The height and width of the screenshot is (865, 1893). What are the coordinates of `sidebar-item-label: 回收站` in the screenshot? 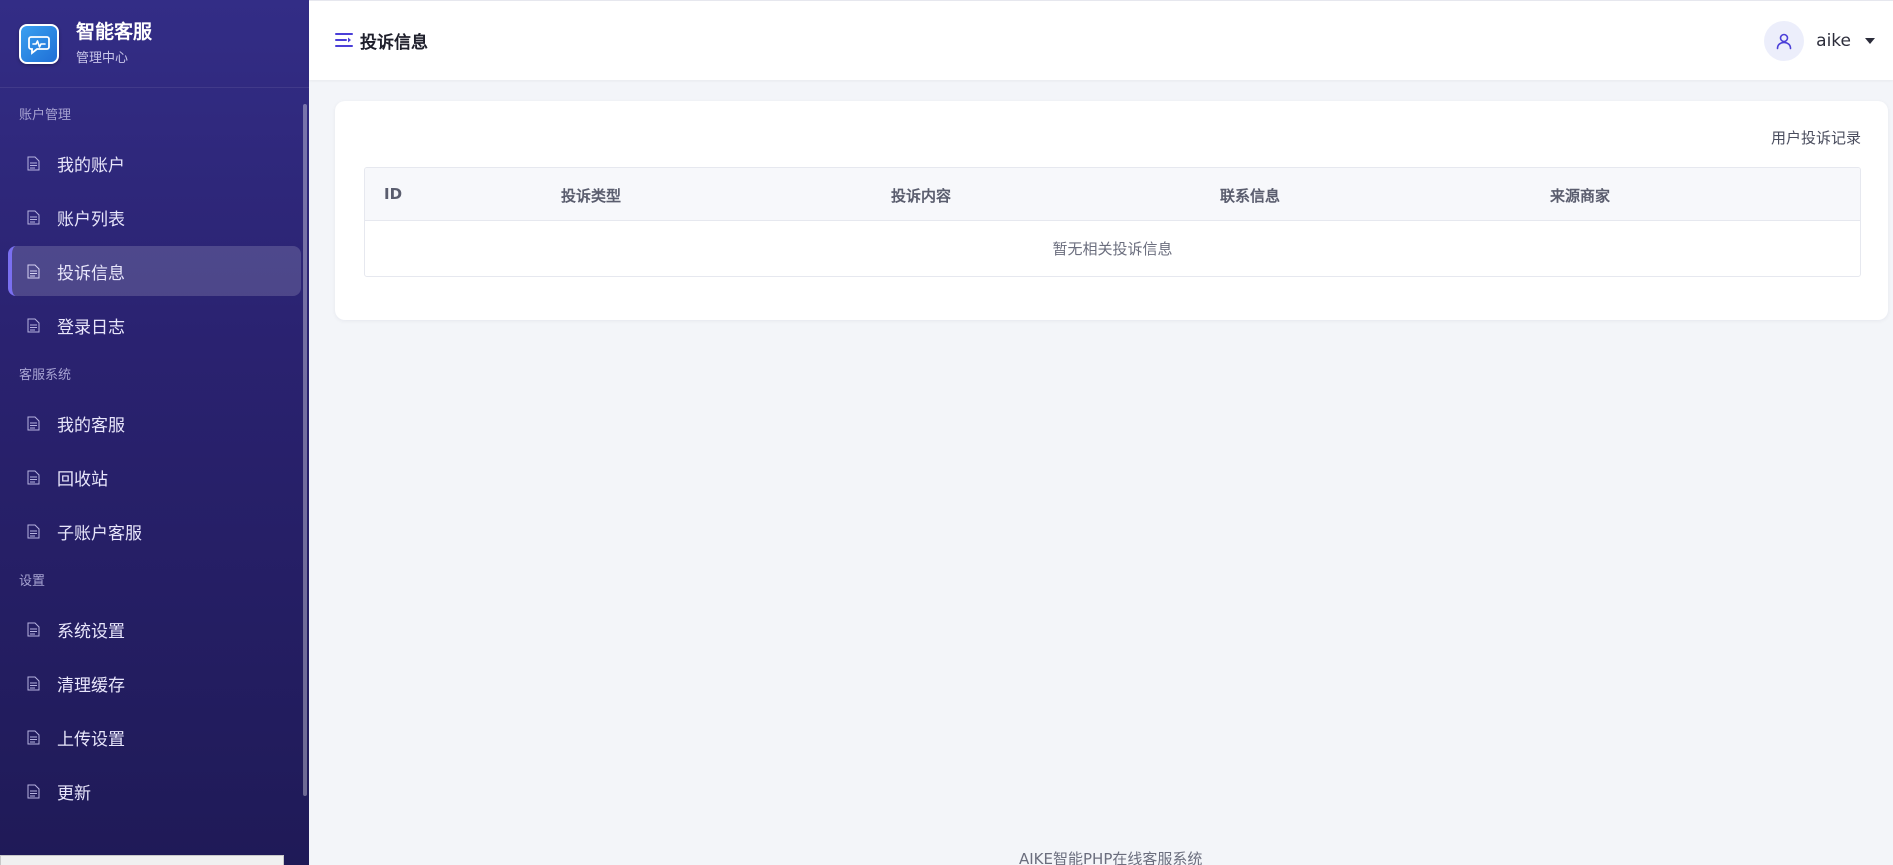 It's located at (82, 479).